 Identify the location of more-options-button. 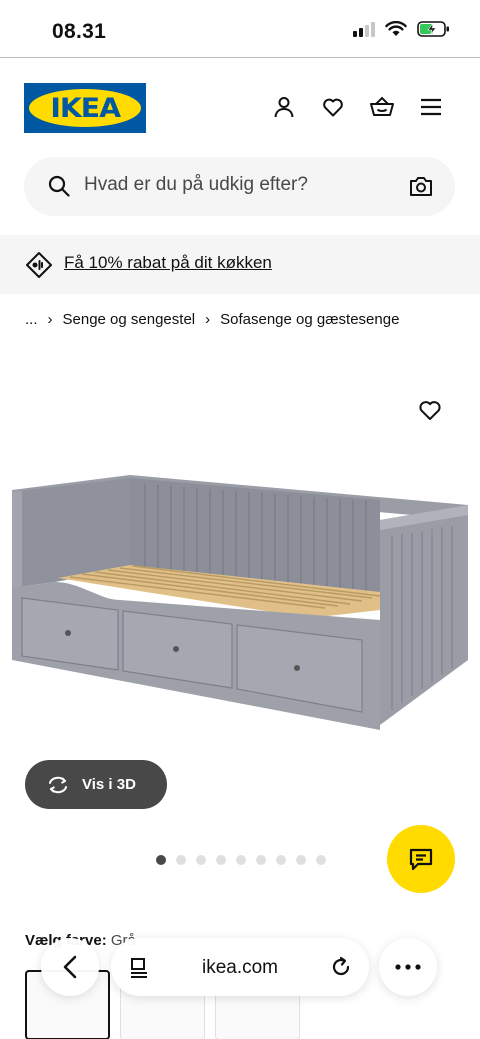
(408, 967).